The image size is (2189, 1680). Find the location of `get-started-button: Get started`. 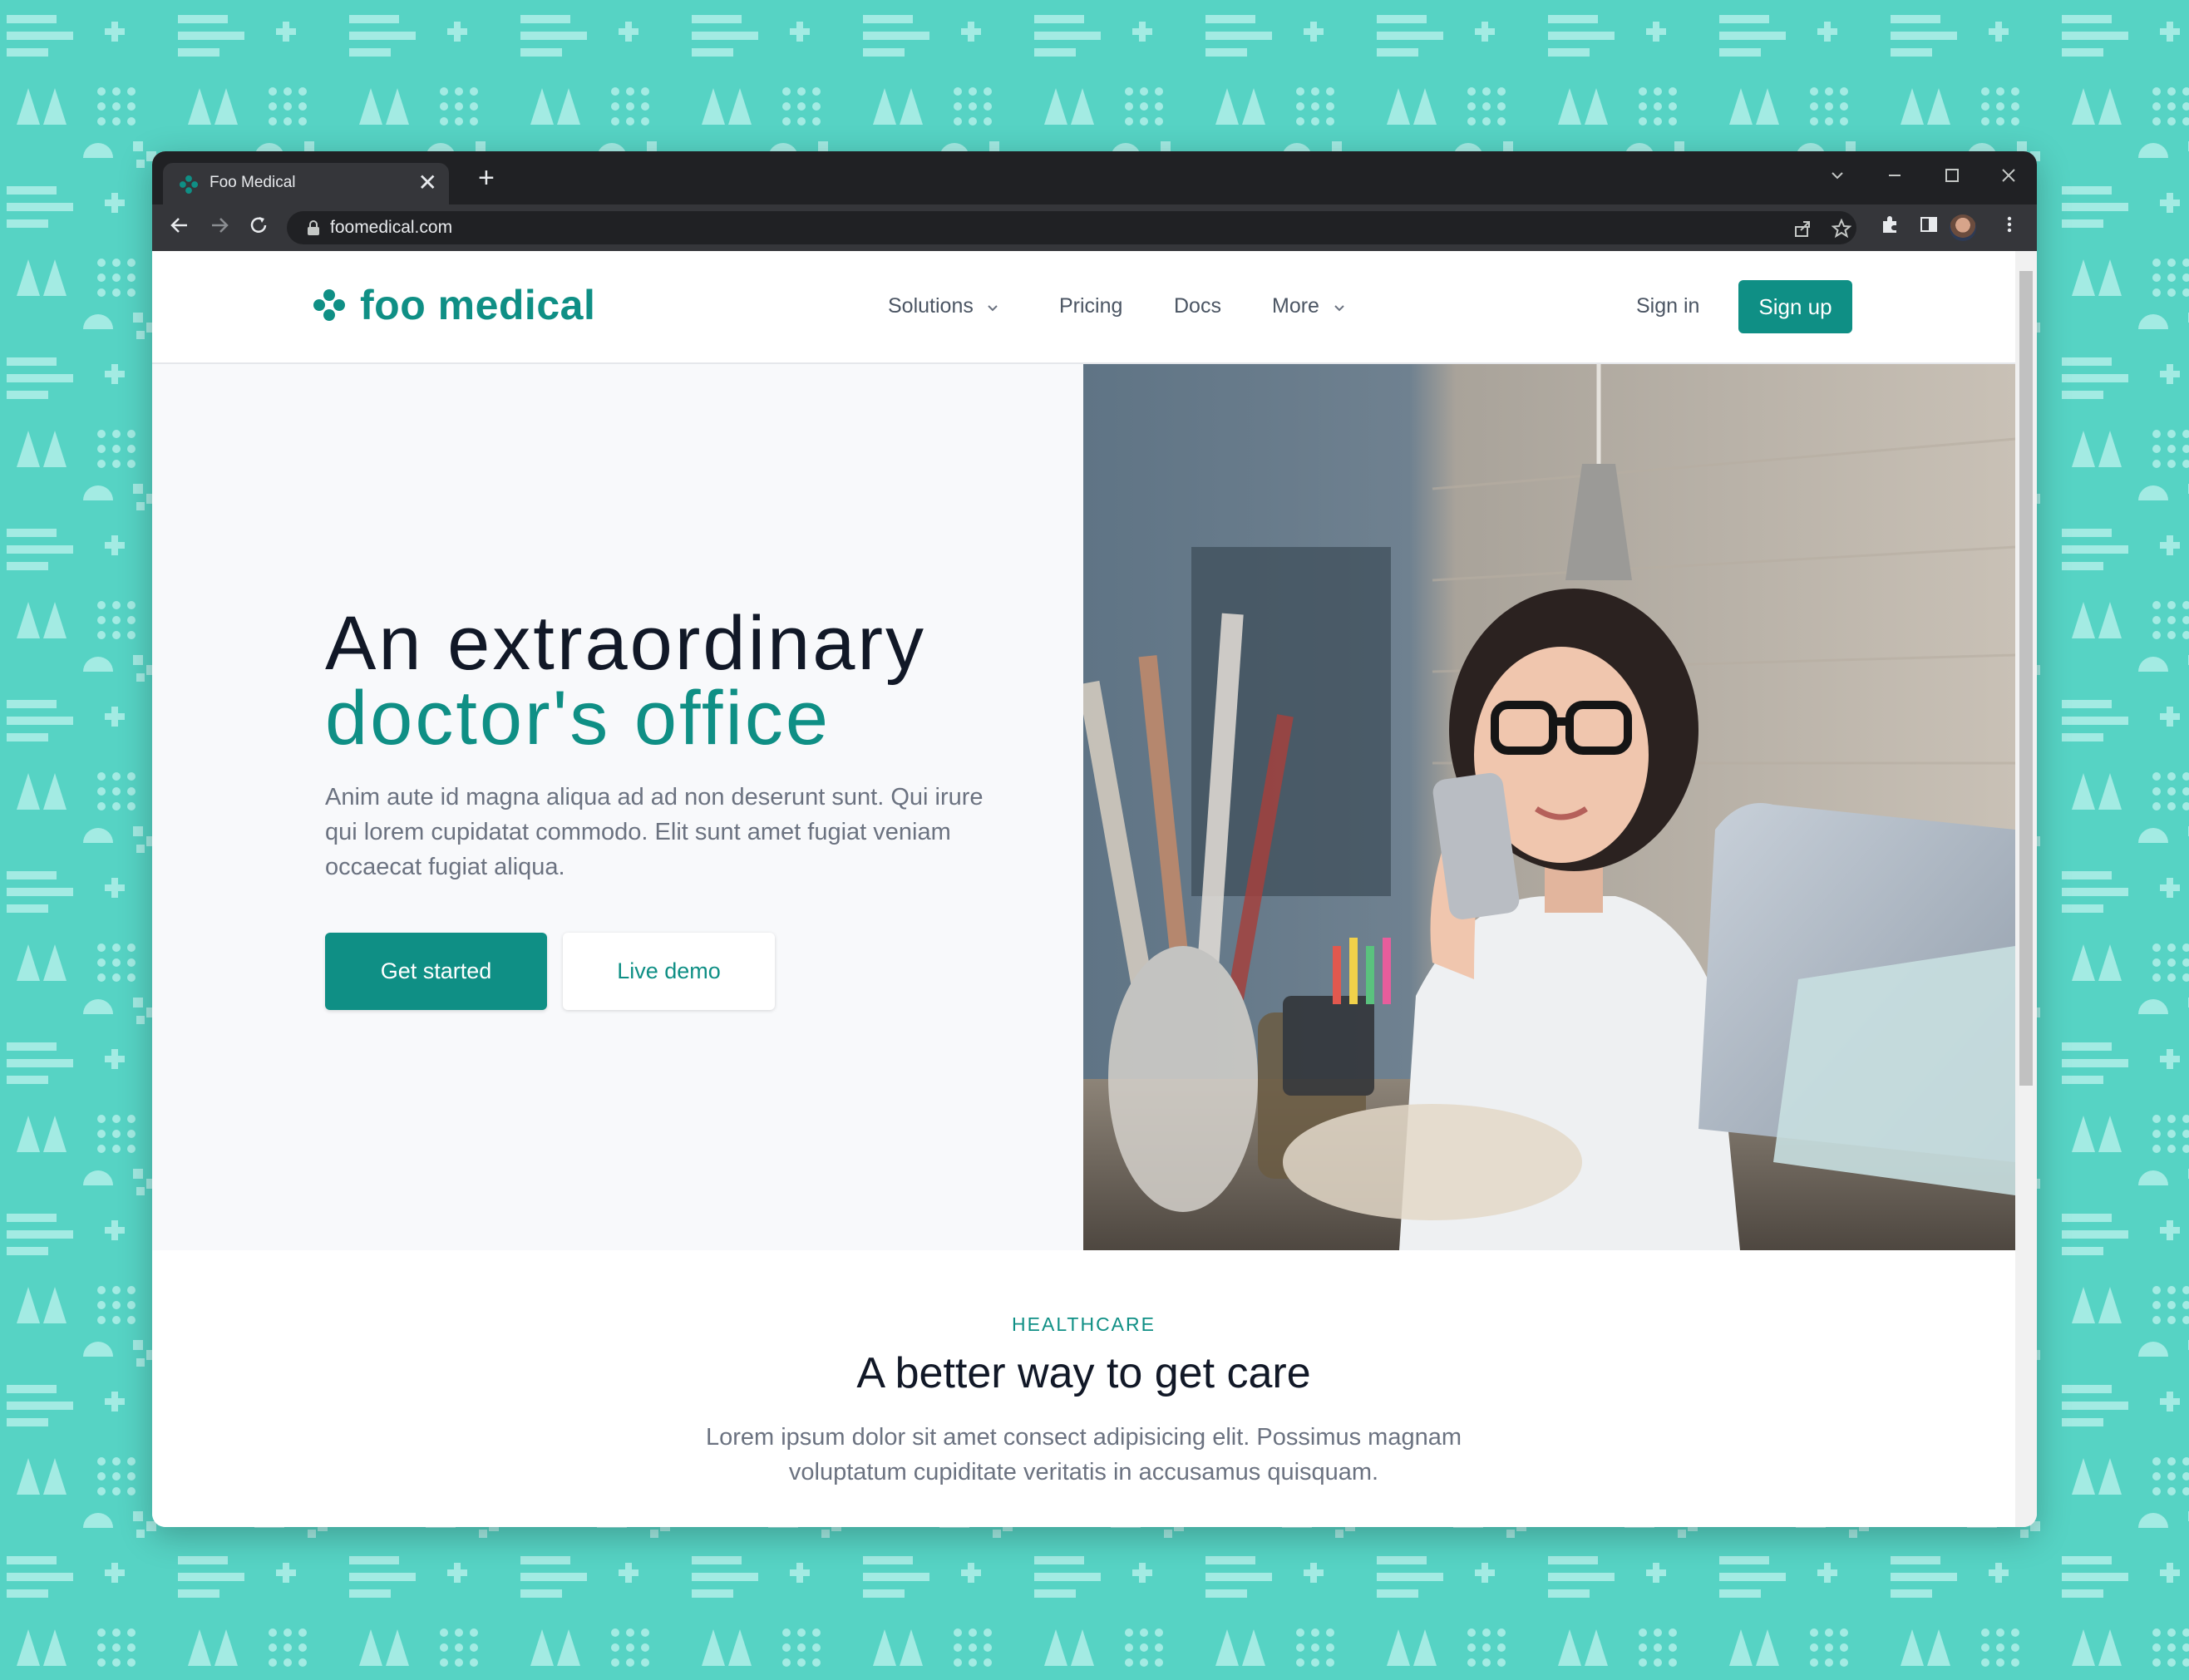

get-started-button: Get started is located at coordinates (436, 971).